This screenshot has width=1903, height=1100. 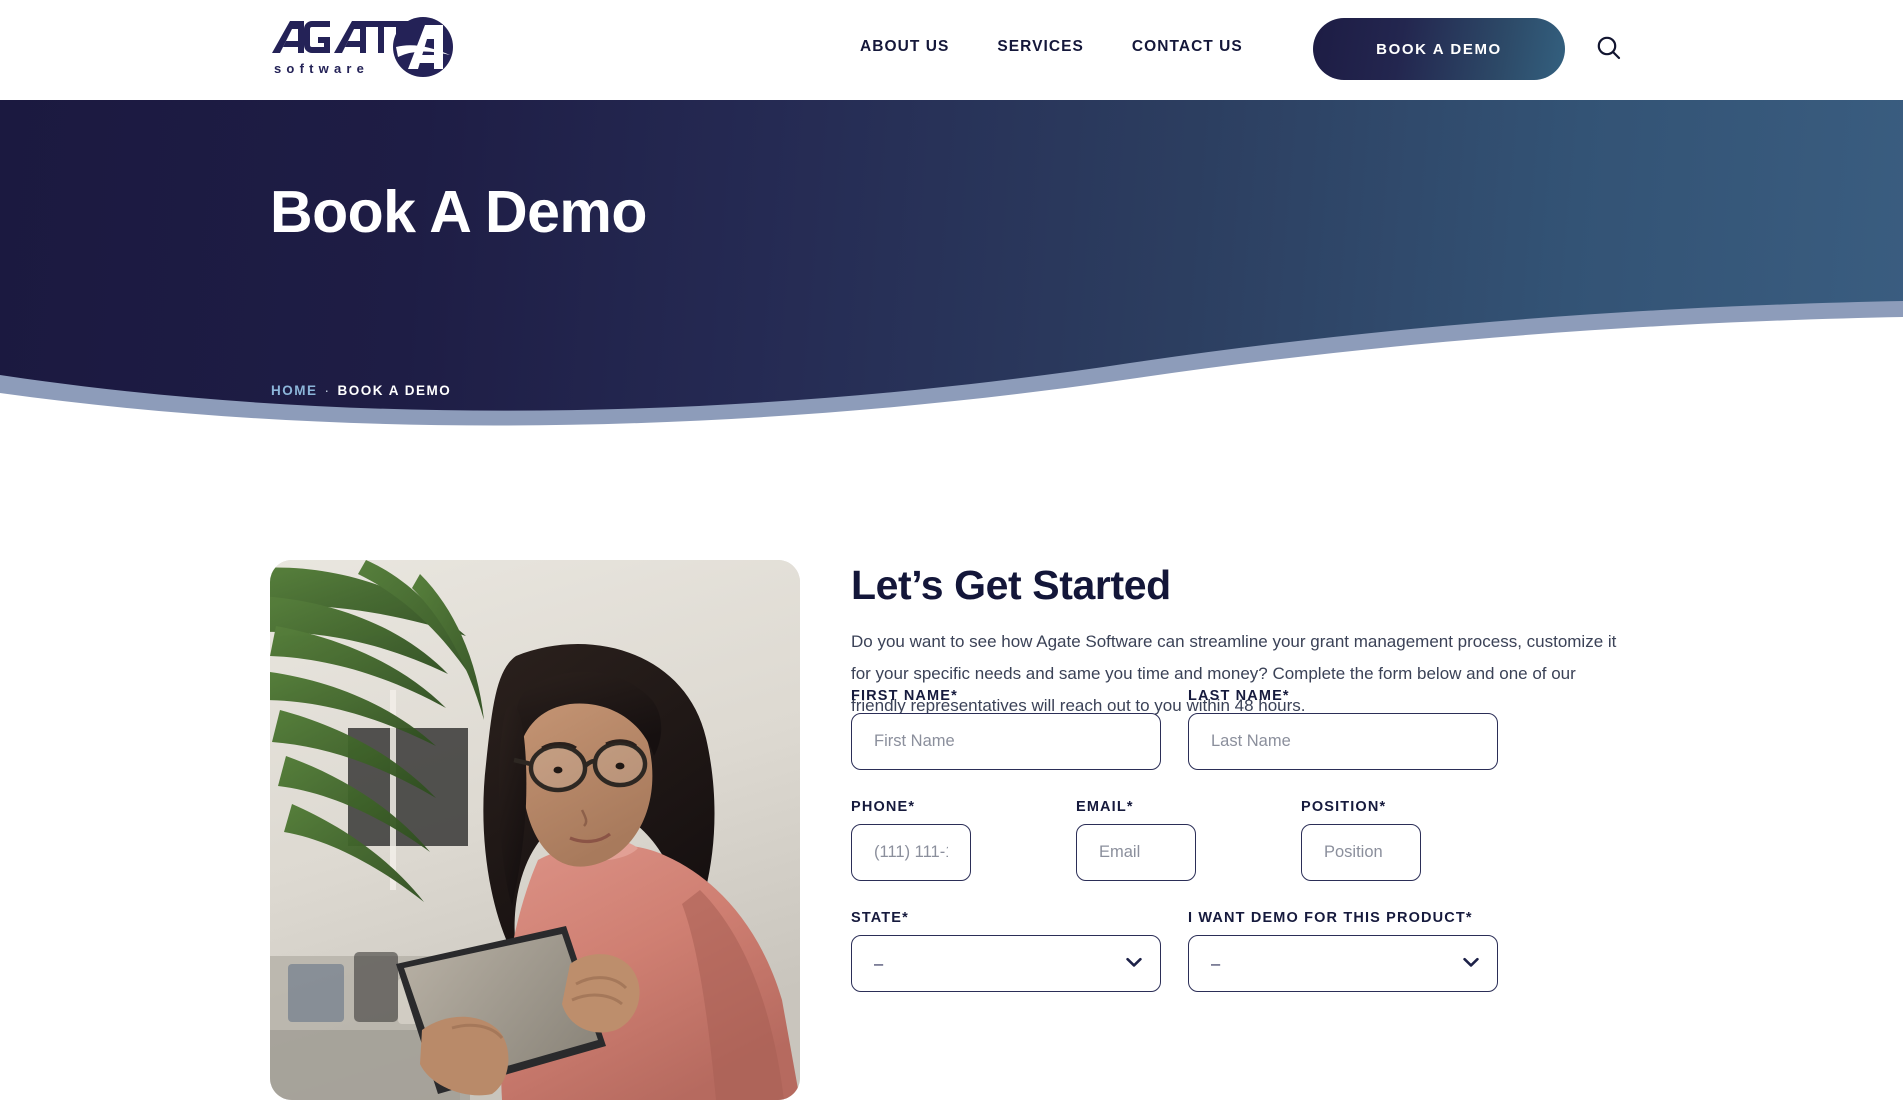 I want to click on demo-photo, so click(x=535, y=830).